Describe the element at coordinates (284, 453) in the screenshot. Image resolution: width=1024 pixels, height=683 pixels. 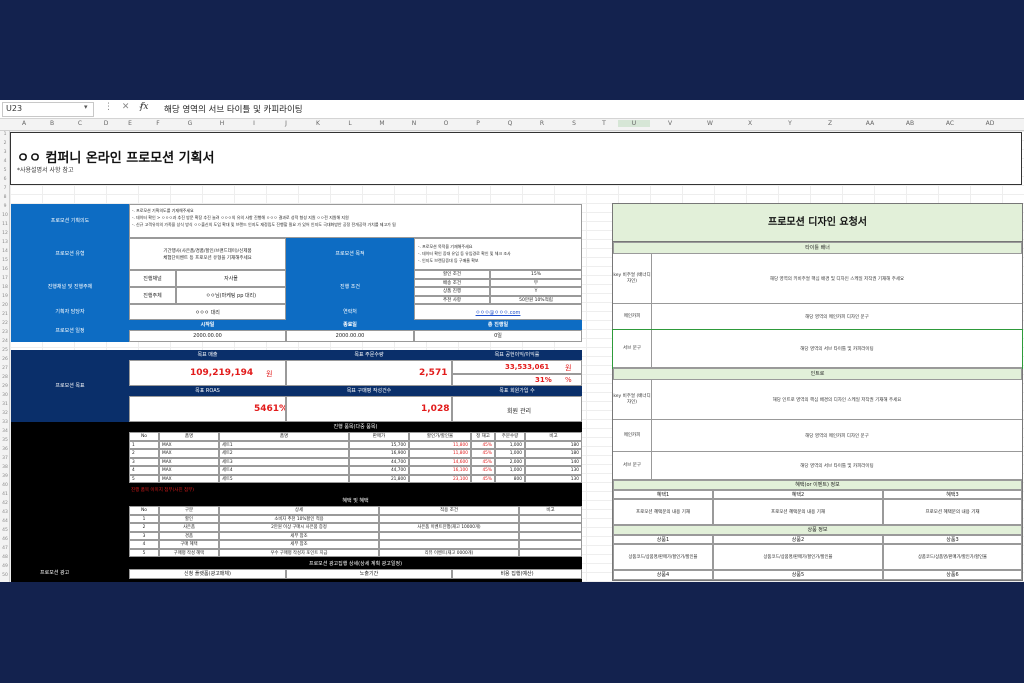
I see `product-cell: 세트2` at that location.